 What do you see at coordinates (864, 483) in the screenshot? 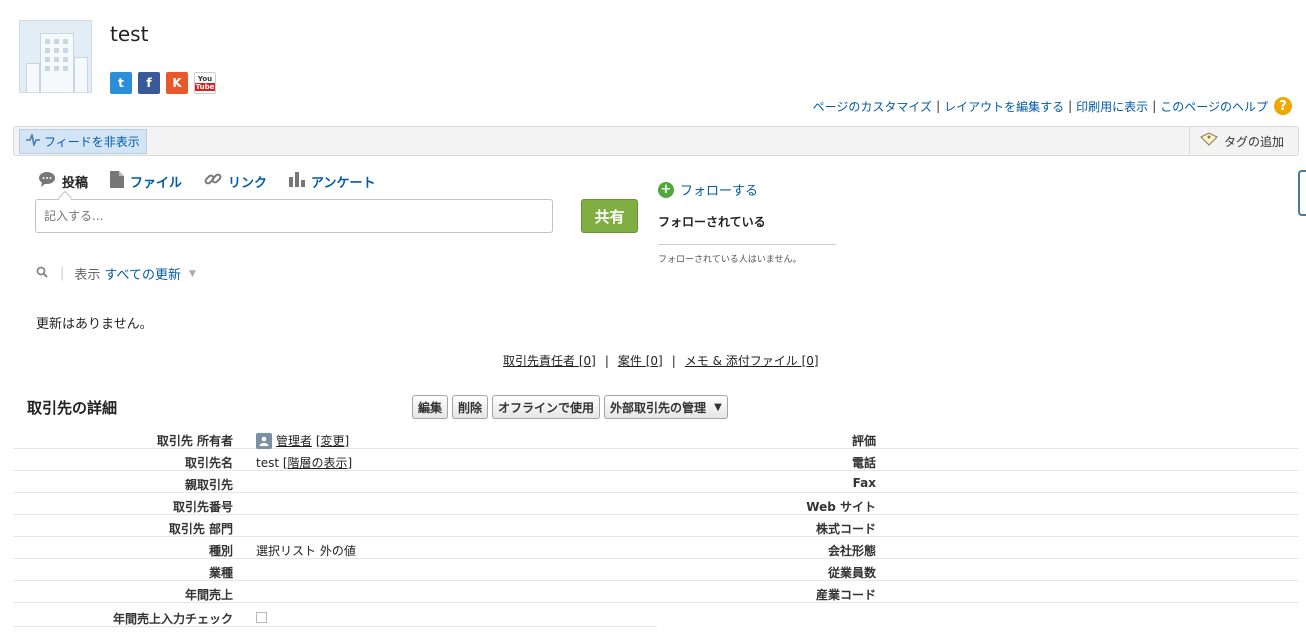
I see `field-label: Fax` at bounding box center [864, 483].